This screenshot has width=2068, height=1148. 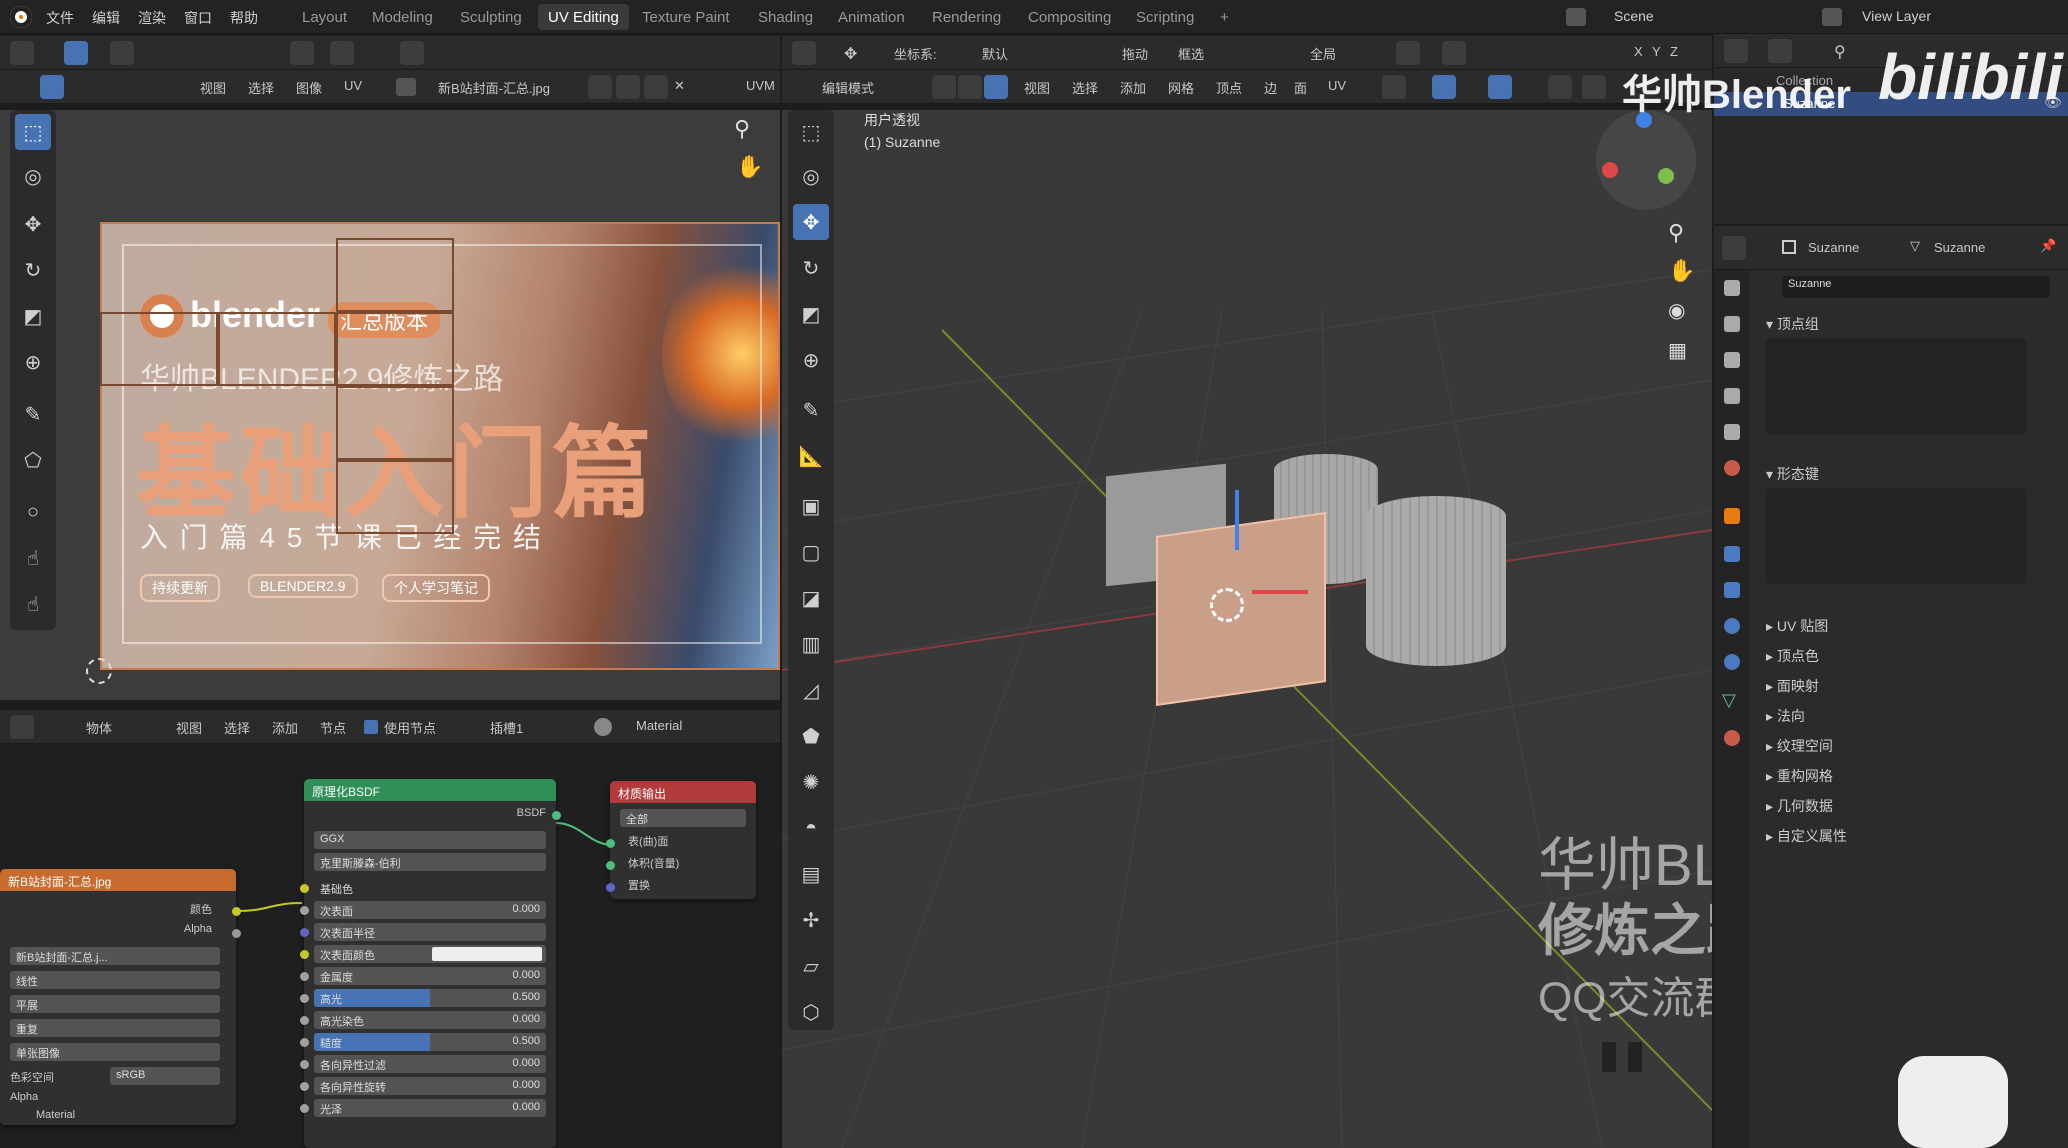 What do you see at coordinates (1300, 87) in the screenshot?
I see `vp-menu-face: 面` at bounding box center [1300, 87].